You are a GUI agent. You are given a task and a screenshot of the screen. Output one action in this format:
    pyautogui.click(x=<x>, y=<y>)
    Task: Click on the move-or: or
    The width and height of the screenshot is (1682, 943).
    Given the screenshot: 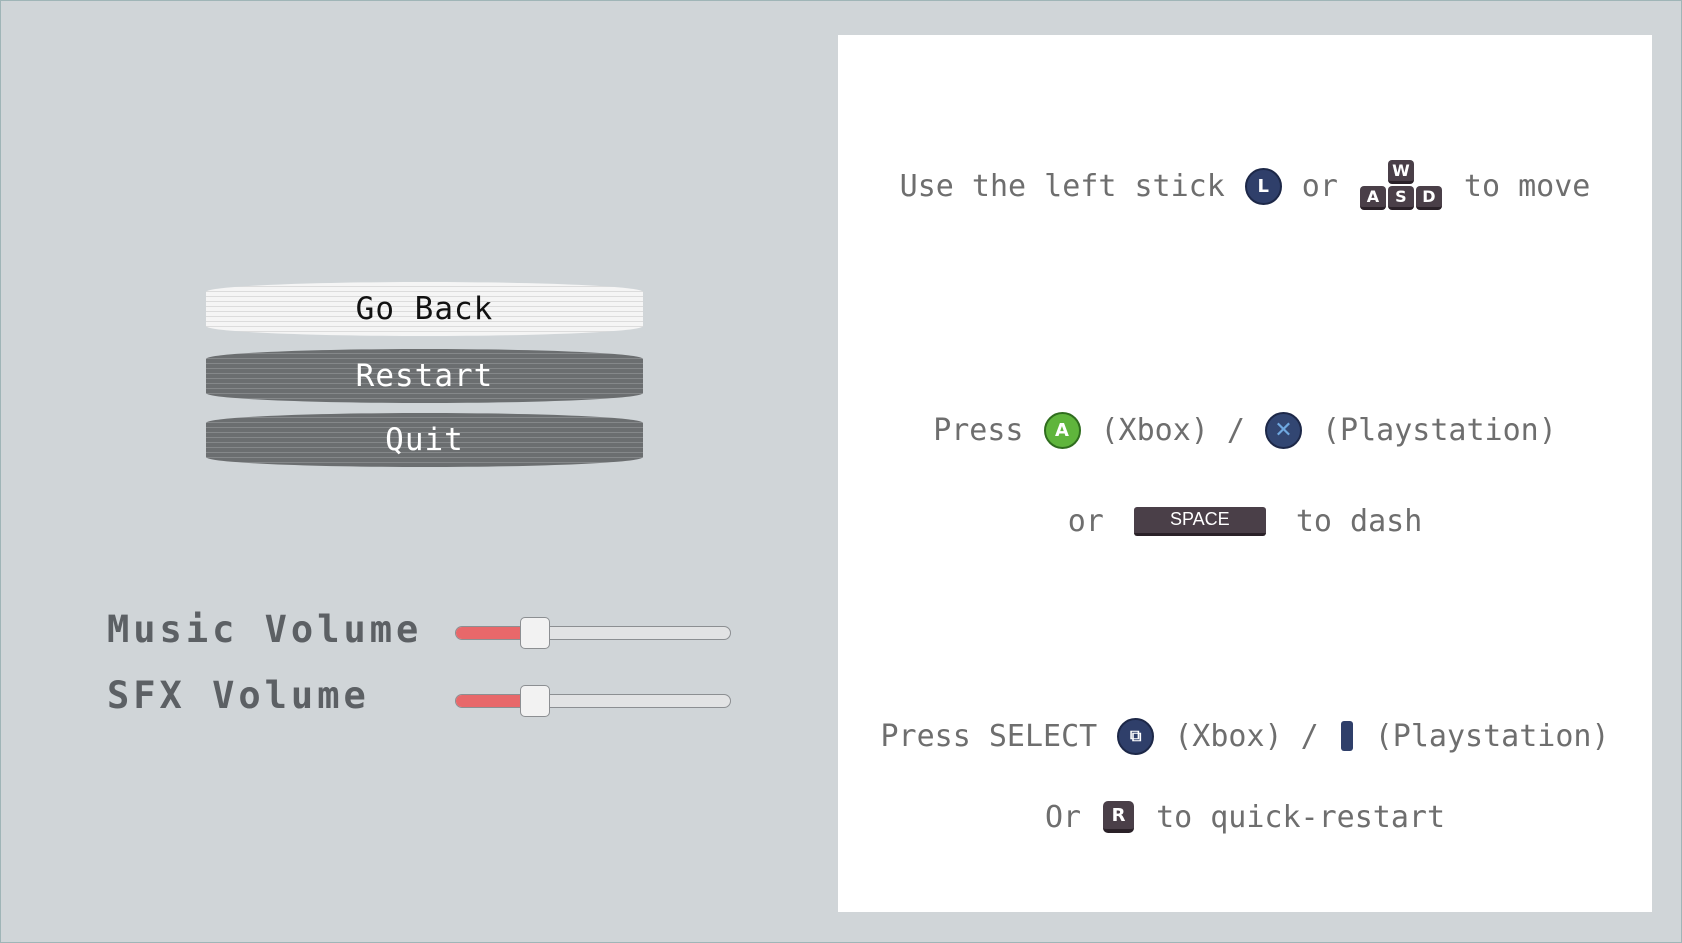 What is the action you would take?
    pyautogui.click(x=1319, y=186)
    